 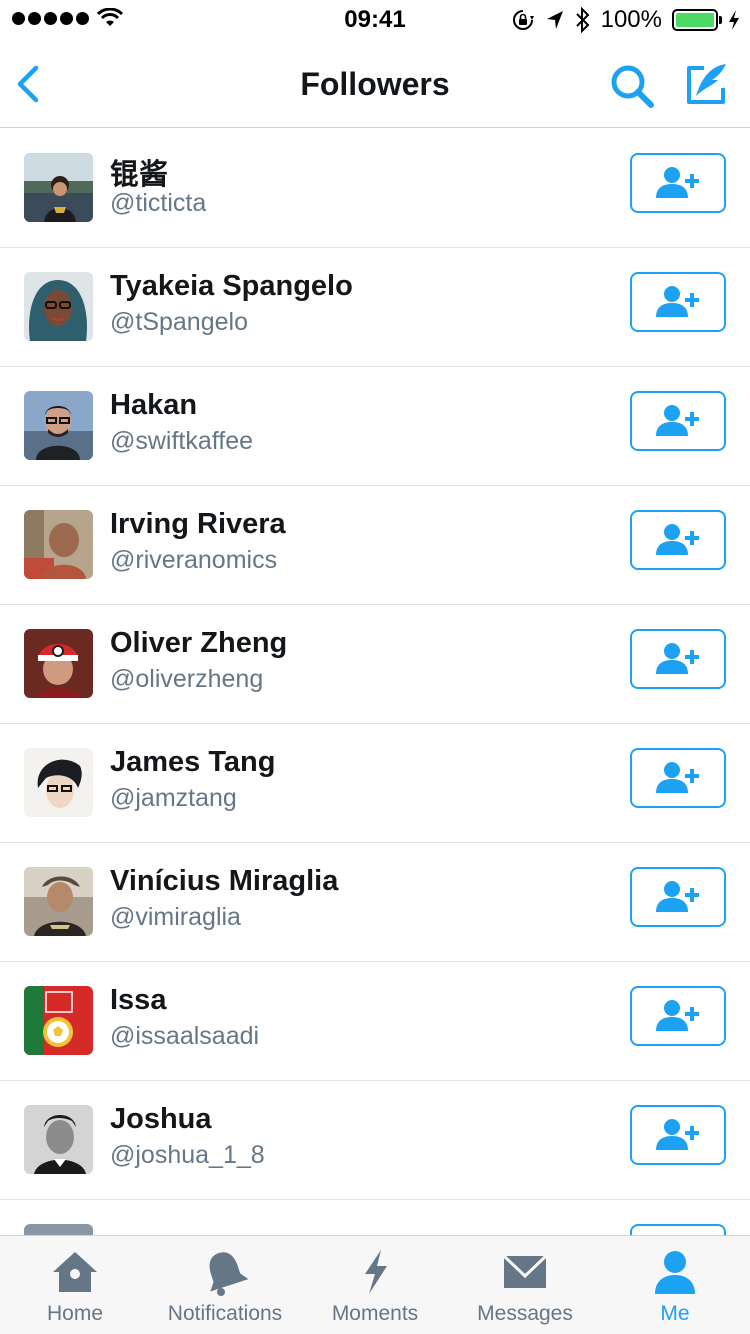 I want to click on tab-moments: Moments, so click(x=375, y=1285).